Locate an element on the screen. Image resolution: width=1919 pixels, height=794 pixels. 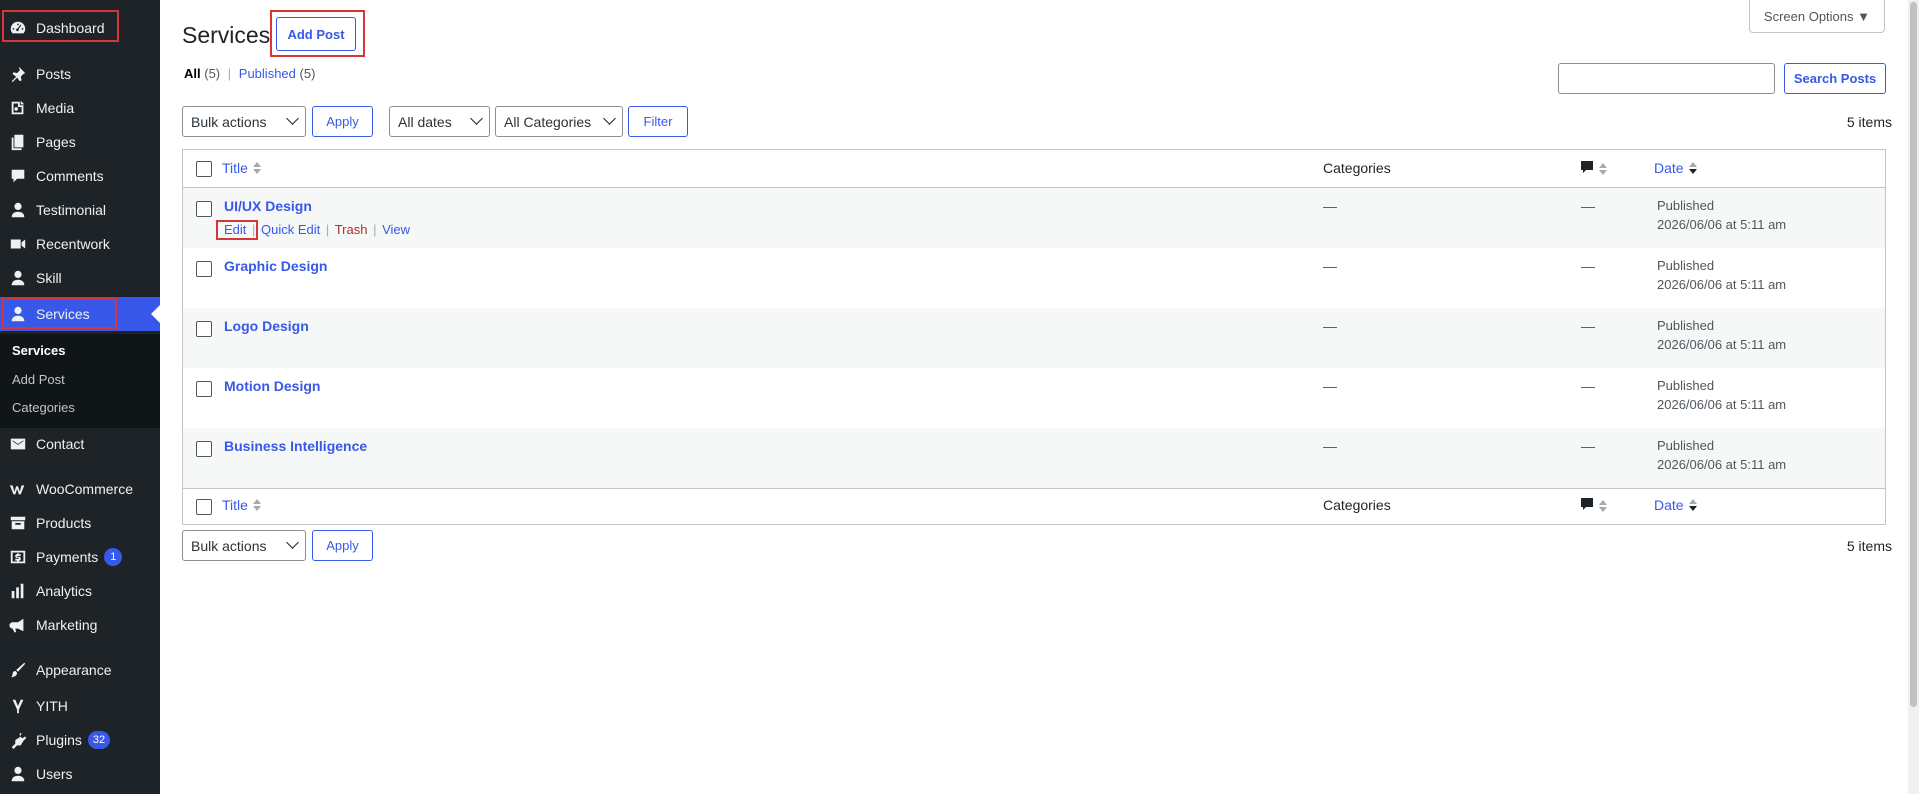
sidebar-item-payments: Payments 1 is located at coordinates (80, 557).